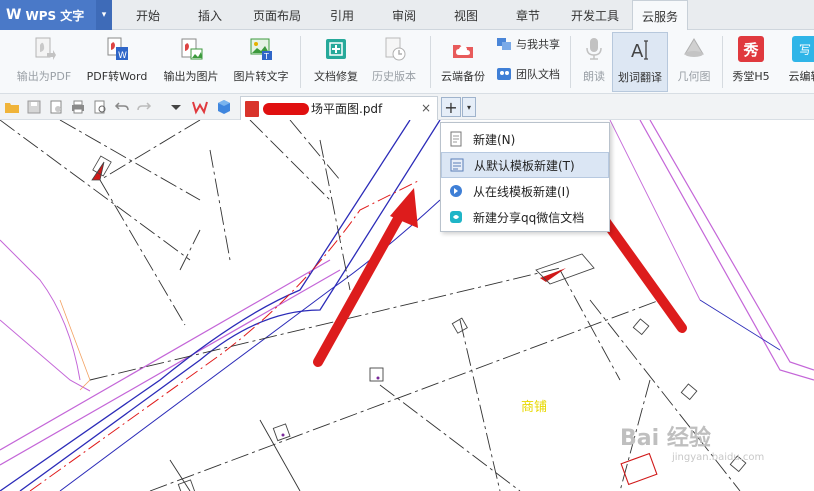  Describe the element at coordinates (801, 76) in the screenshot. I see `cloud-edit-label: 云编辑` at that location.